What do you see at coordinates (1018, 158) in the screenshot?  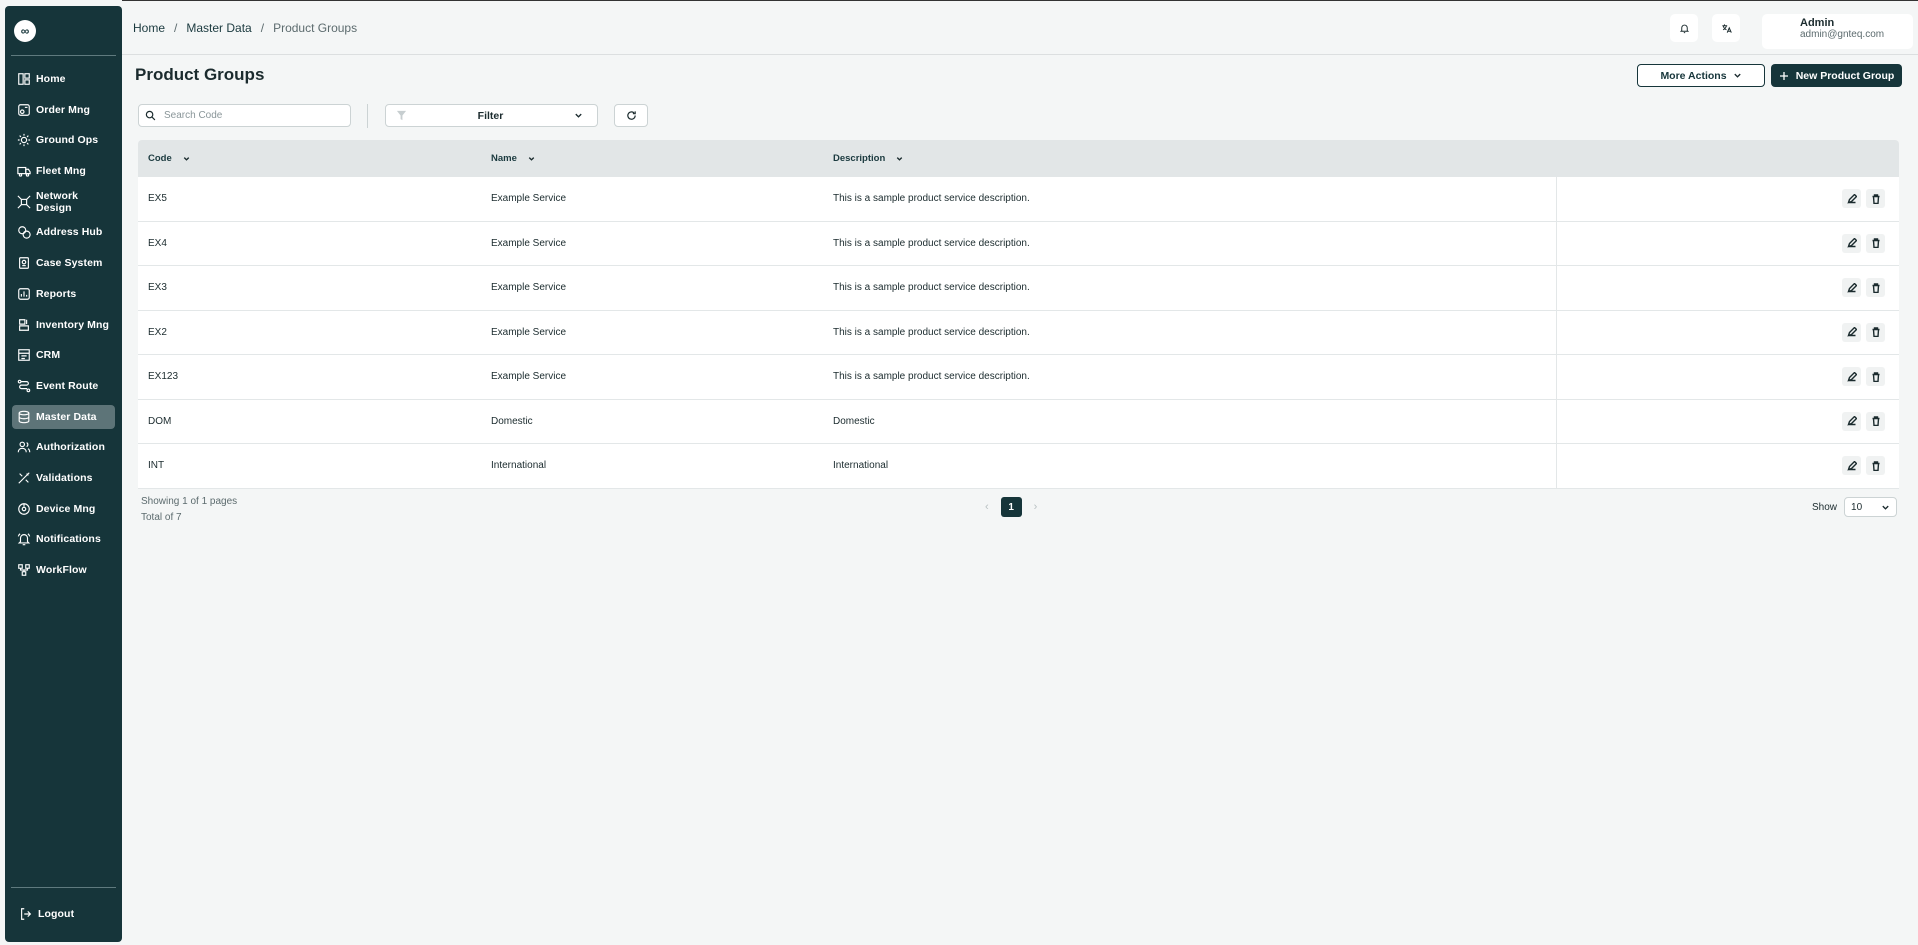 I see `table-header: Code Name Description` at bounding box center [1018, 158].